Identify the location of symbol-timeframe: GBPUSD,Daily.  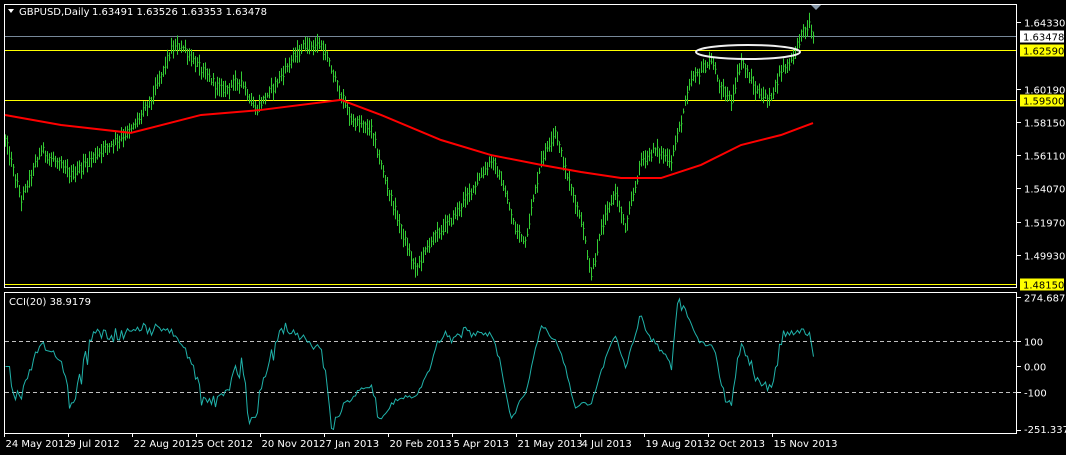
(54, 12).